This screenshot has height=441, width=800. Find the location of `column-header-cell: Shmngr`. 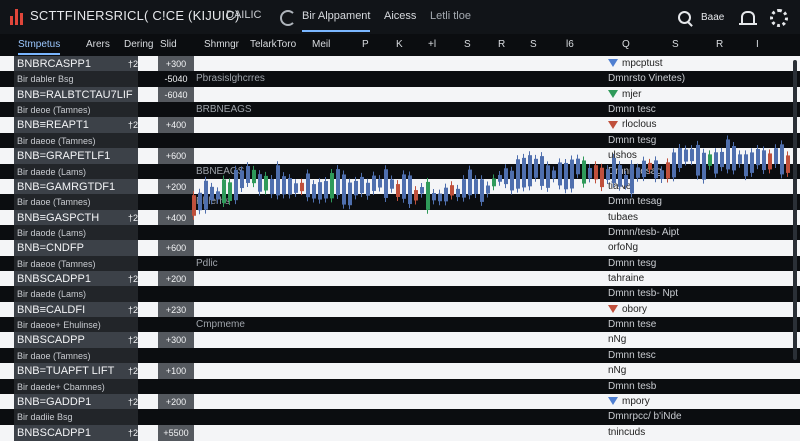

column-header-cell: Shmngr is located at coordinates (221, 44).